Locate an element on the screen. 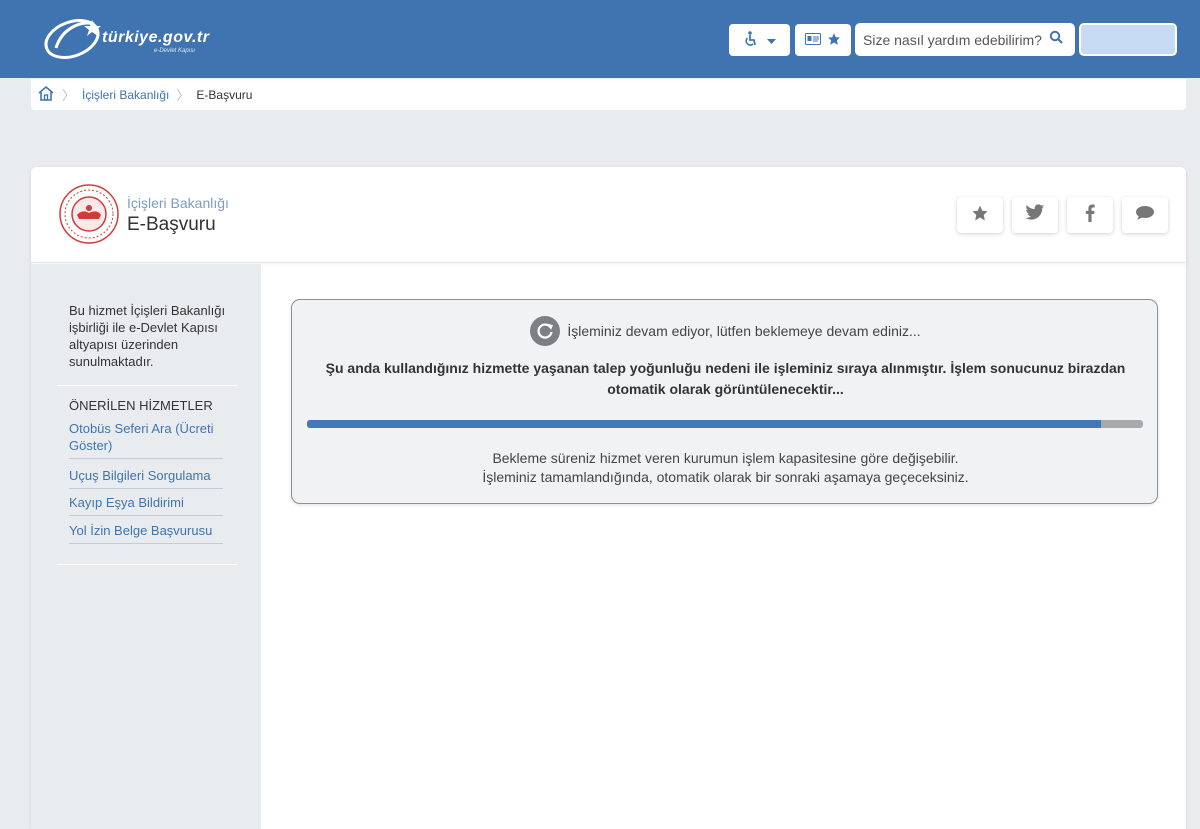 The image size is (1200, 829). search-box is located at coordinates (965, 39).